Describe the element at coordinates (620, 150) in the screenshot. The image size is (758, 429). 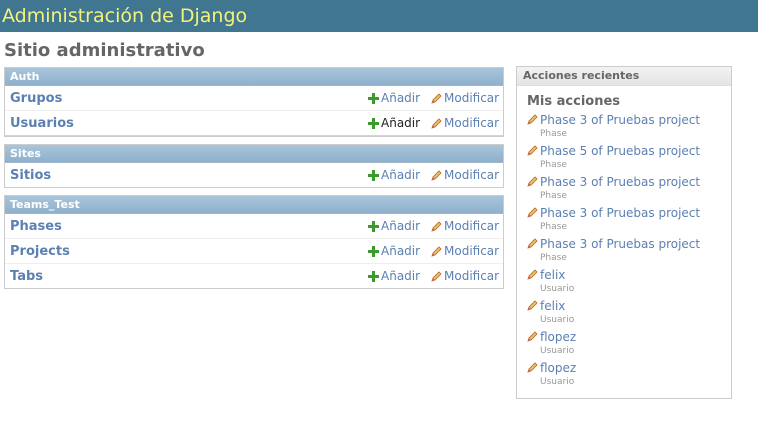
I see `recent-action-label: Phase 5 of Pruebas project` at that location.